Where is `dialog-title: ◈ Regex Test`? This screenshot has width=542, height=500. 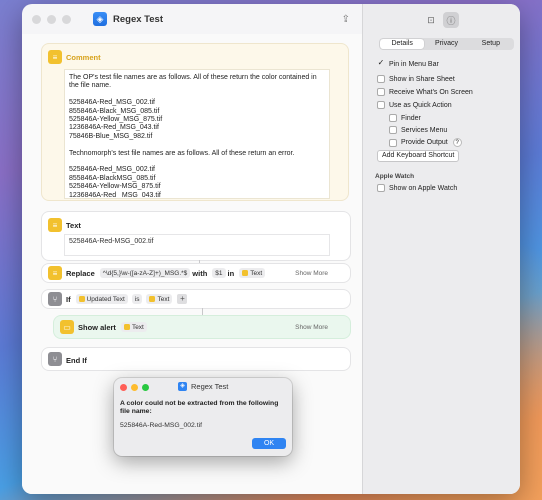
dialog-title: ◈ Regex Test is located at coordinates (203, 386).